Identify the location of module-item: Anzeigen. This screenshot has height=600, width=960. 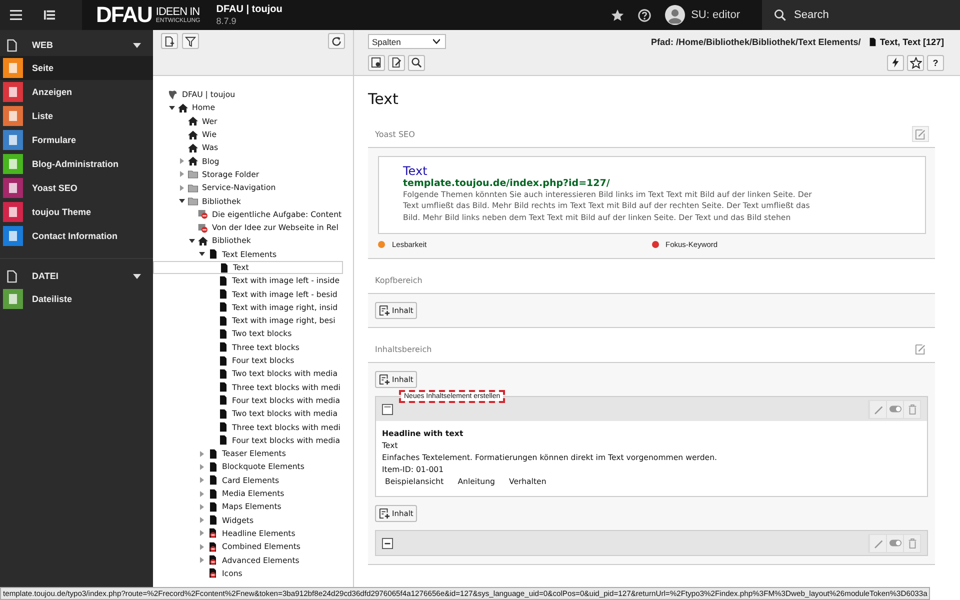
(76, 92).